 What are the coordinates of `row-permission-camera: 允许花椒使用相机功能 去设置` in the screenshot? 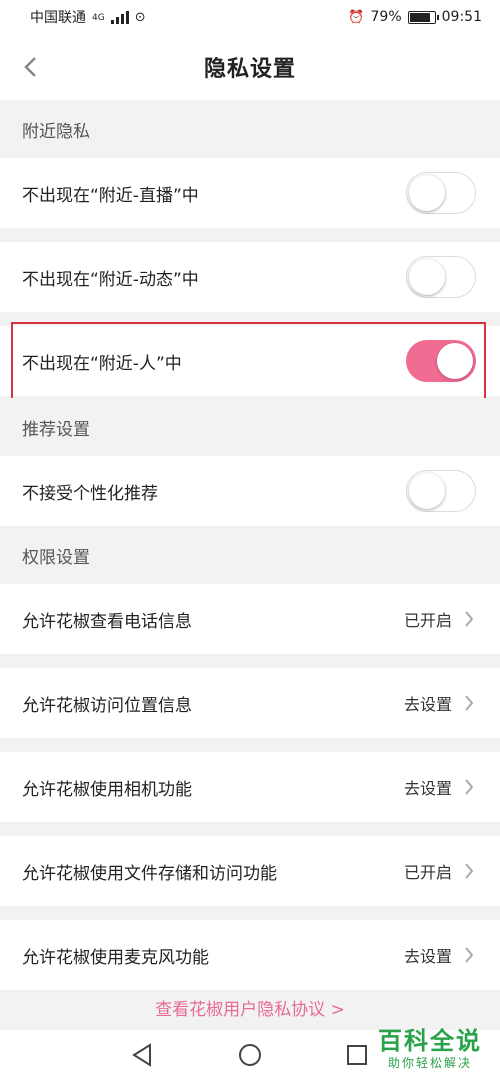 It's located at (250, 787).